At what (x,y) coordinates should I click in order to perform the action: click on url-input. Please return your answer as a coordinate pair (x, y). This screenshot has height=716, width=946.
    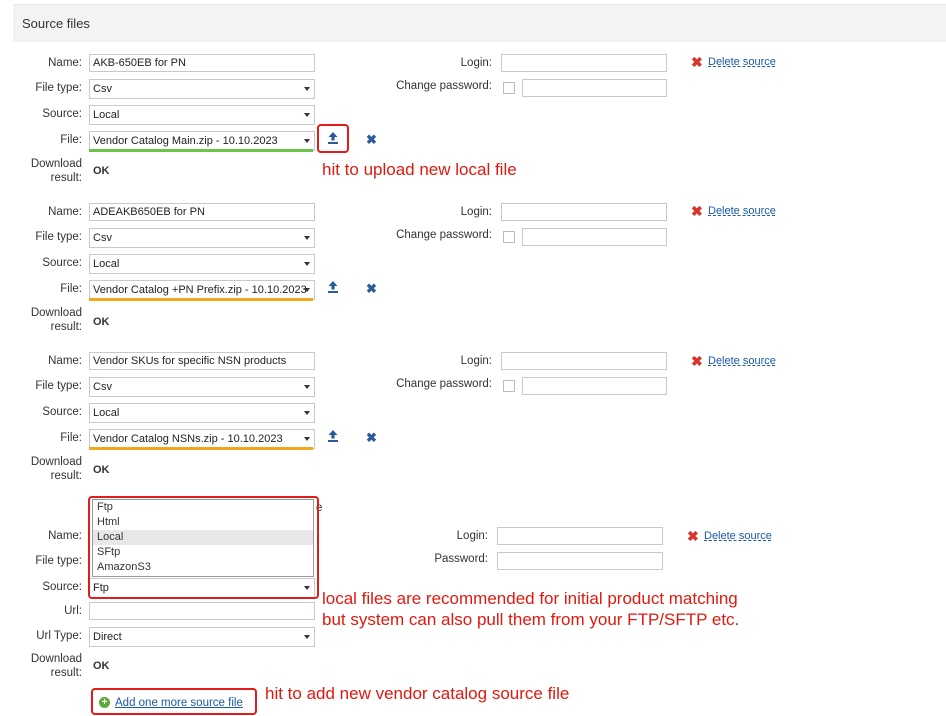
    Looking at the image, I should click on (202, 611).